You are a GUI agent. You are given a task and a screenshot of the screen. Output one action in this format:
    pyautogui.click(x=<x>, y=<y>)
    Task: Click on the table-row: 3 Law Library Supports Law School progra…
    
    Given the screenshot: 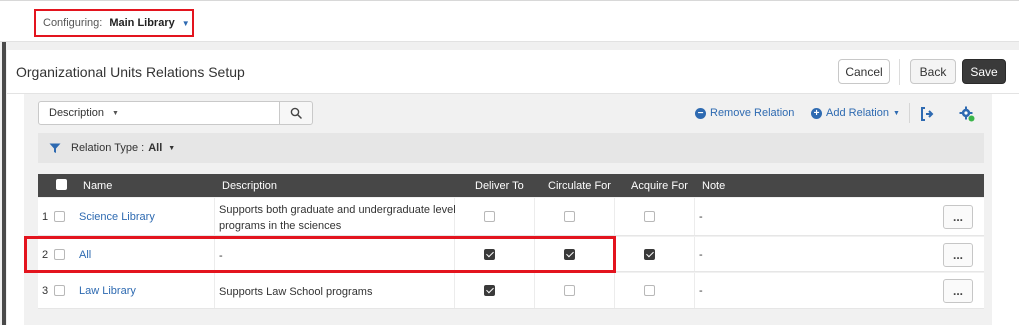 What is the action you would take?
    pyautogui.click(x=511, y=291)
    